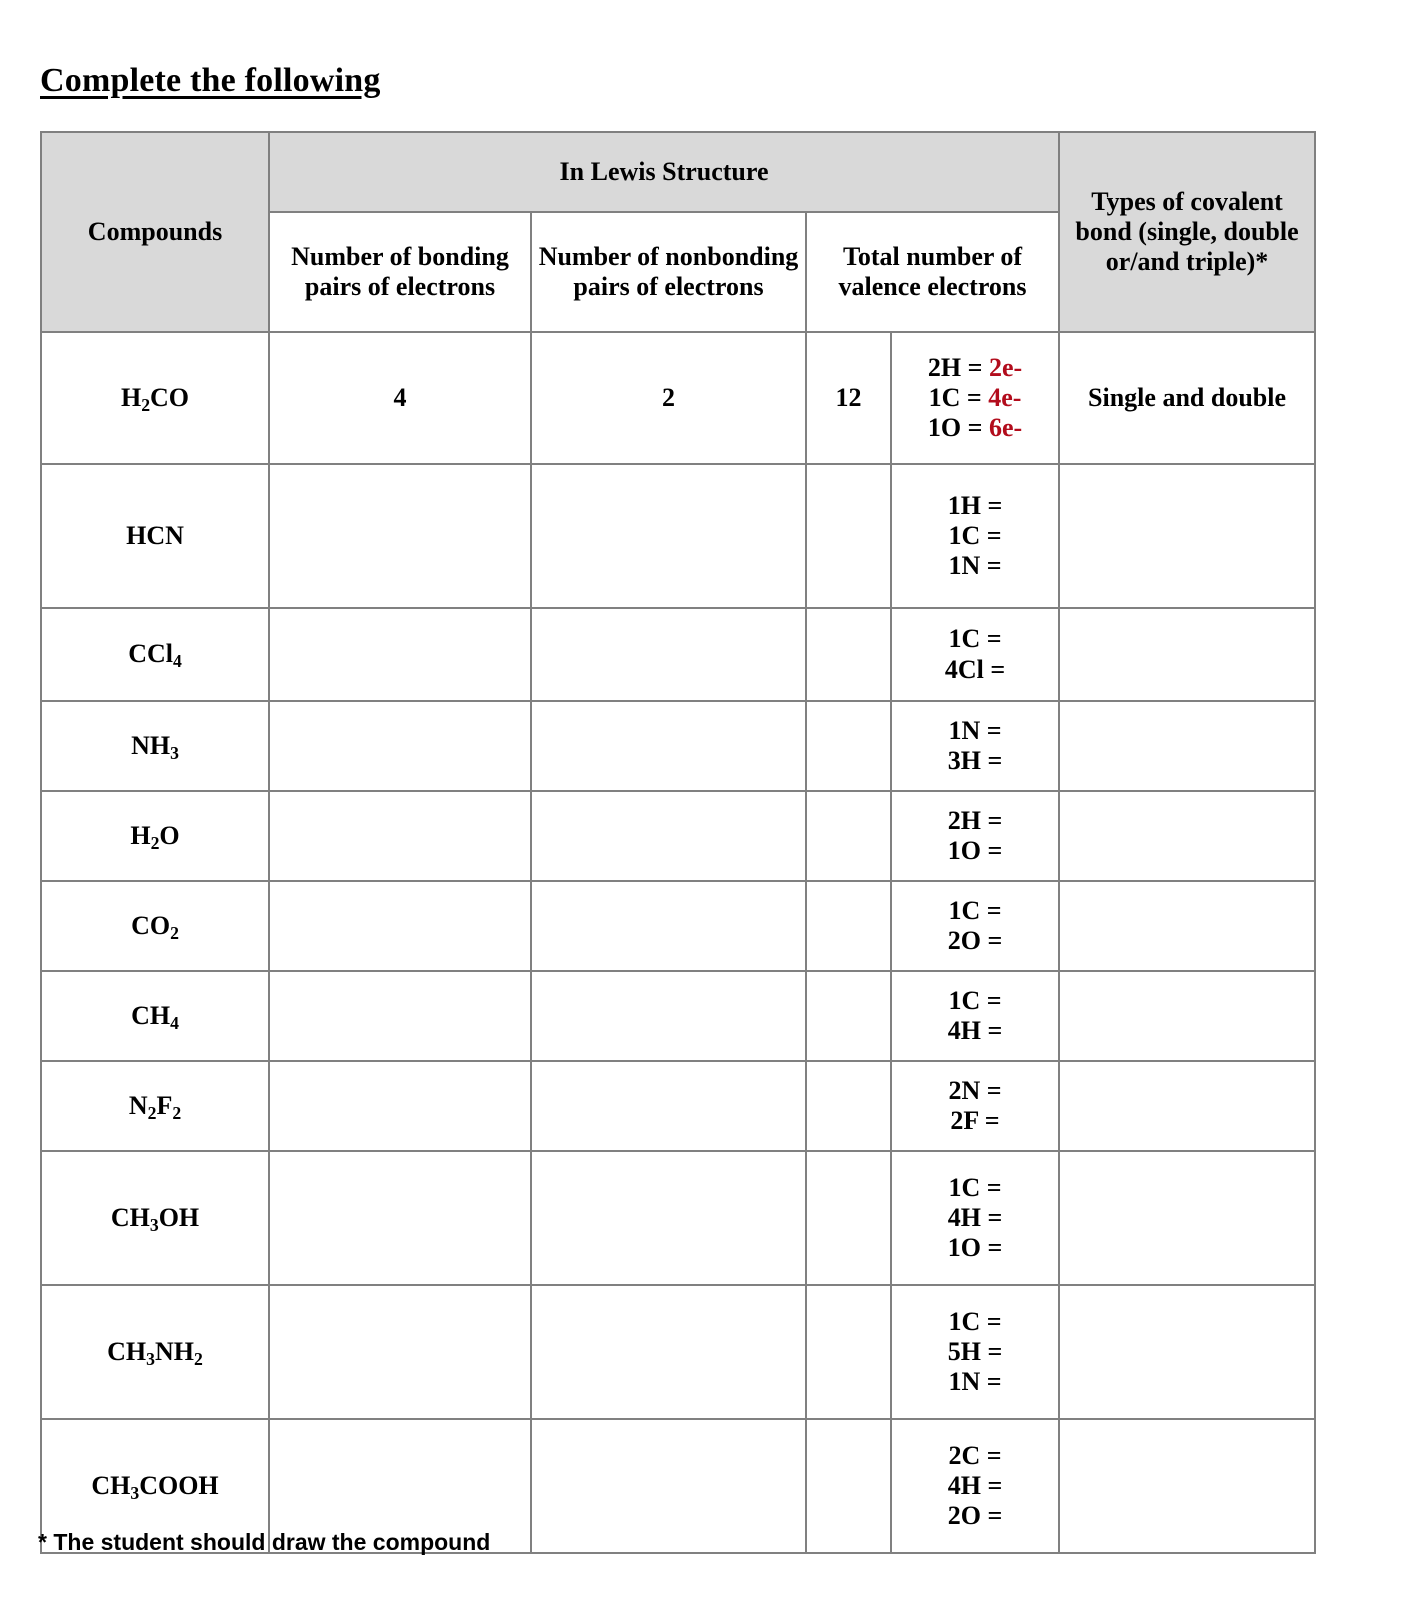 This screenshot has height=1615, width=1408. I want to click on cell-valence-breakdown: 1C = 5H = 1N =, so click(975, 1352).